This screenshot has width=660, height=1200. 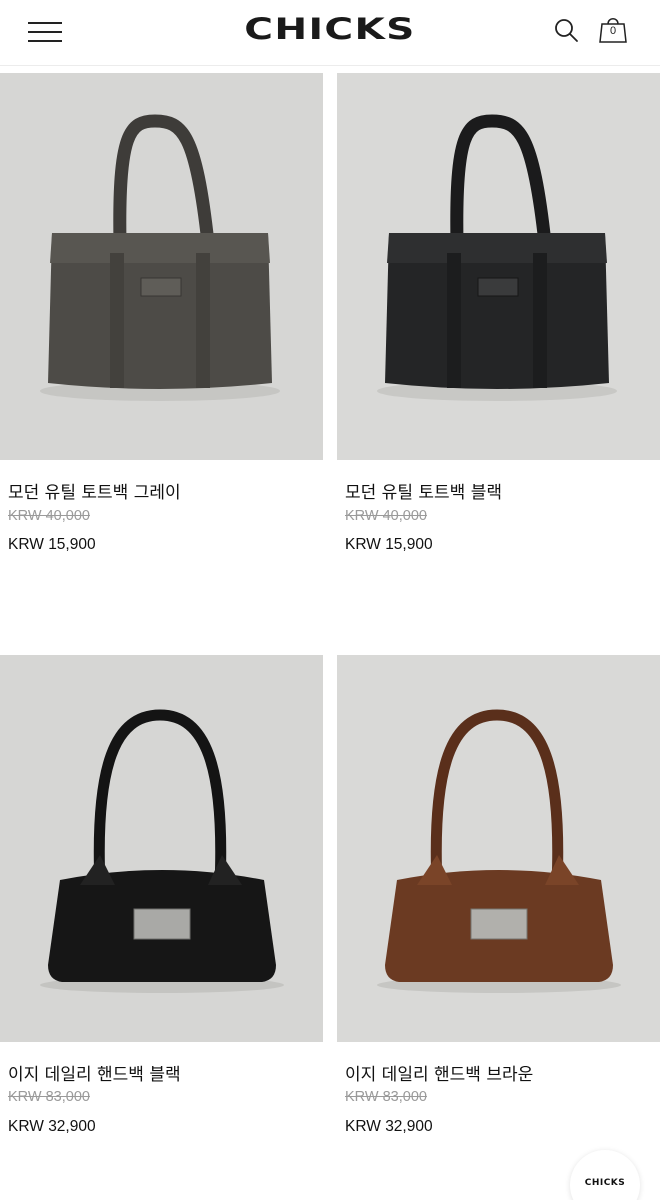 What do you see at coordinates (423, 490) in the screenshot?
I see `product-title: 모던 유틸 토트백 블랙` at bounding box center [423, 490].